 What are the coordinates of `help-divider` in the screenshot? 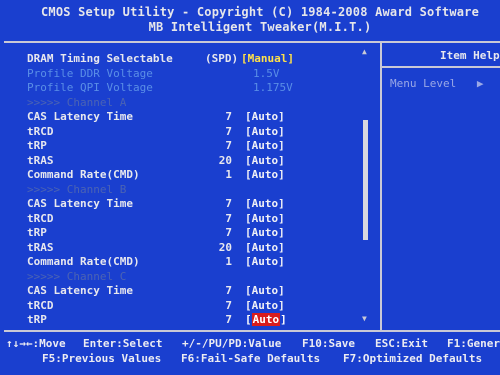 It's located at (441, 67).